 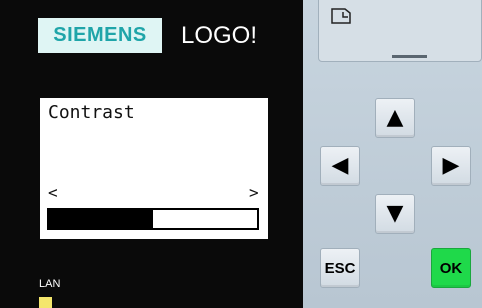 I want to click on right-button: ▶, so click(x=451, y=166).